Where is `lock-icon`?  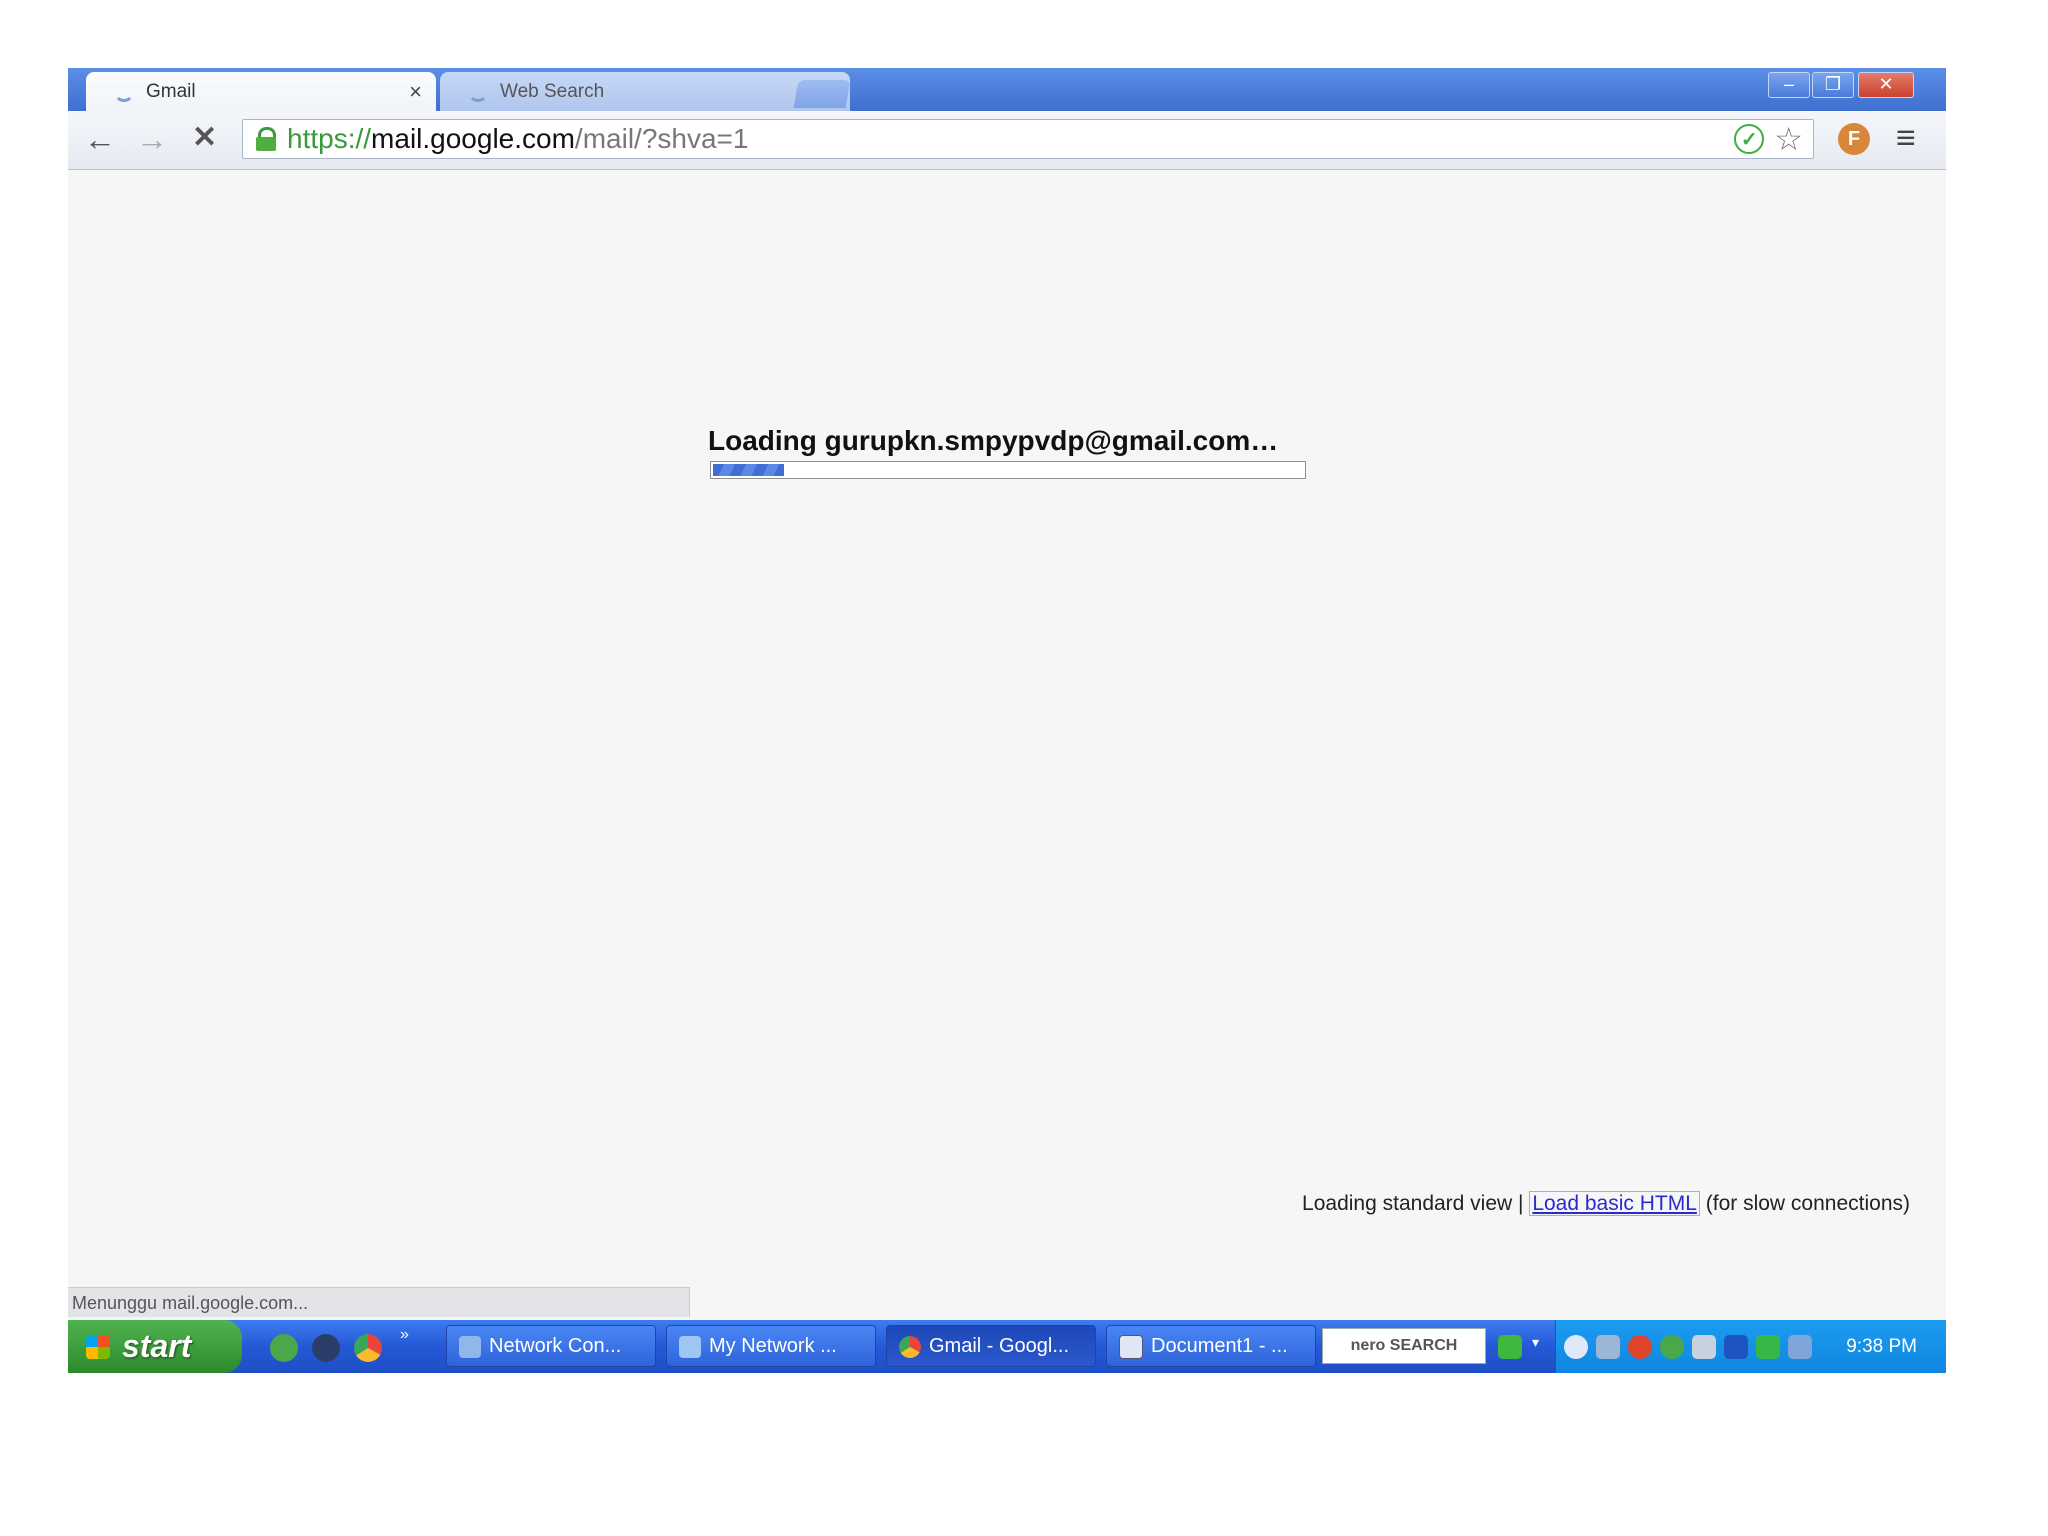
lock-icon is located at coordinates (266, 139).